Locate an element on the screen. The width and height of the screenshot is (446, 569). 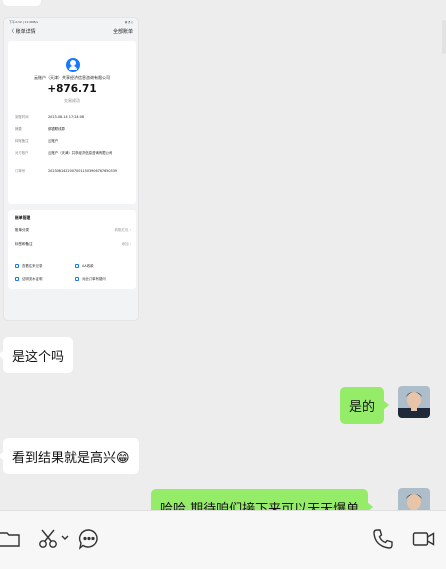
message-bubble-in: 是这个吗 is located at coordinates (37, 355).